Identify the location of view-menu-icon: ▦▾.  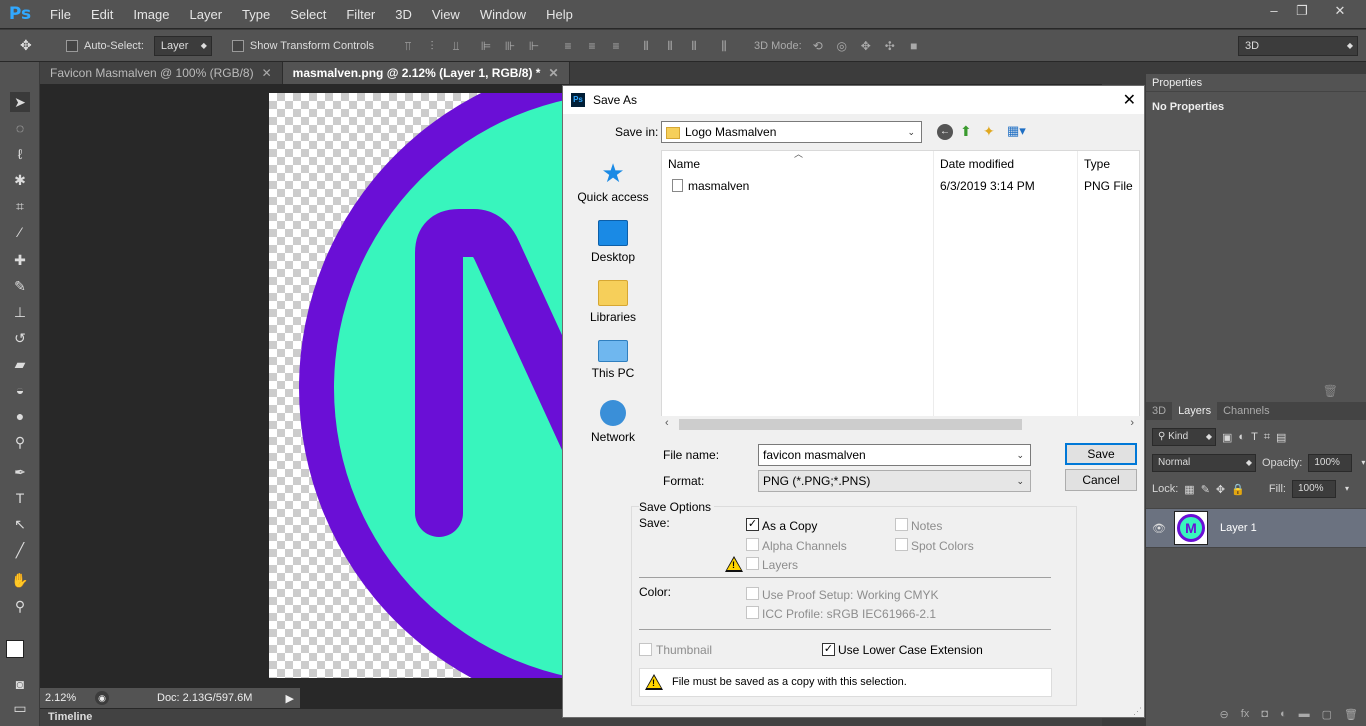
(1016, 131).